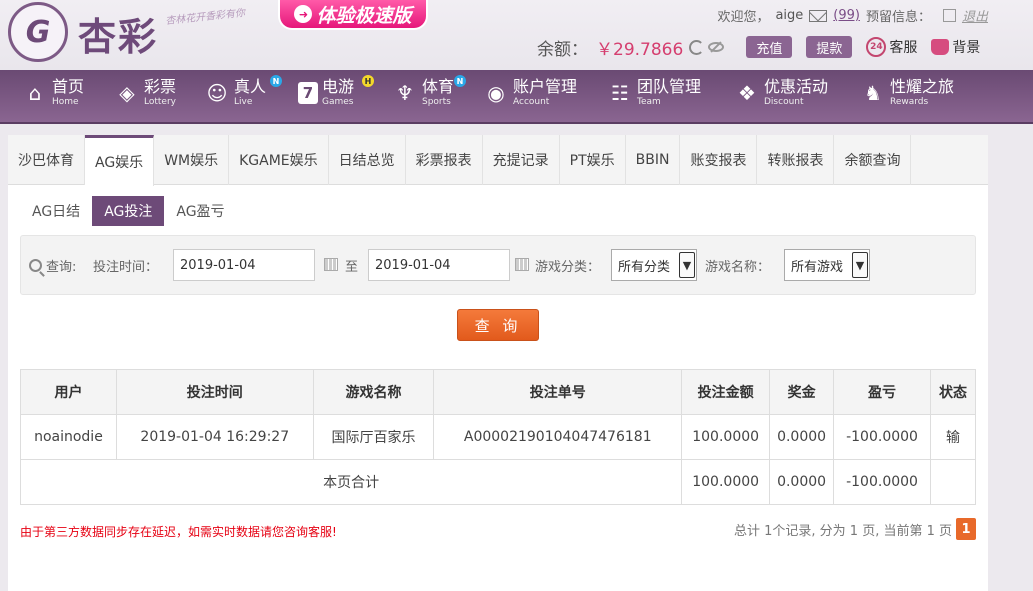 This screenshot has height=591, width=1033. I want to click on cell-user: noainodie, so click(68, 437).